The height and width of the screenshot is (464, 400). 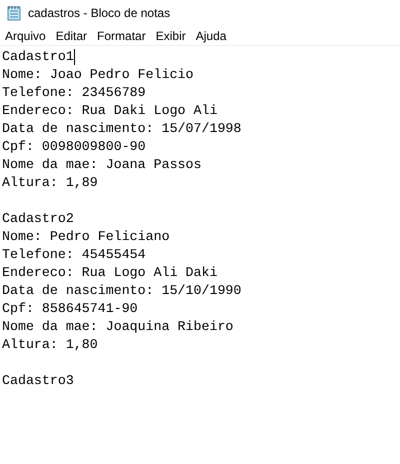 I want to click on text-line: Endereco: Rua Logo Ali Daki, so click(x=110, y=273).